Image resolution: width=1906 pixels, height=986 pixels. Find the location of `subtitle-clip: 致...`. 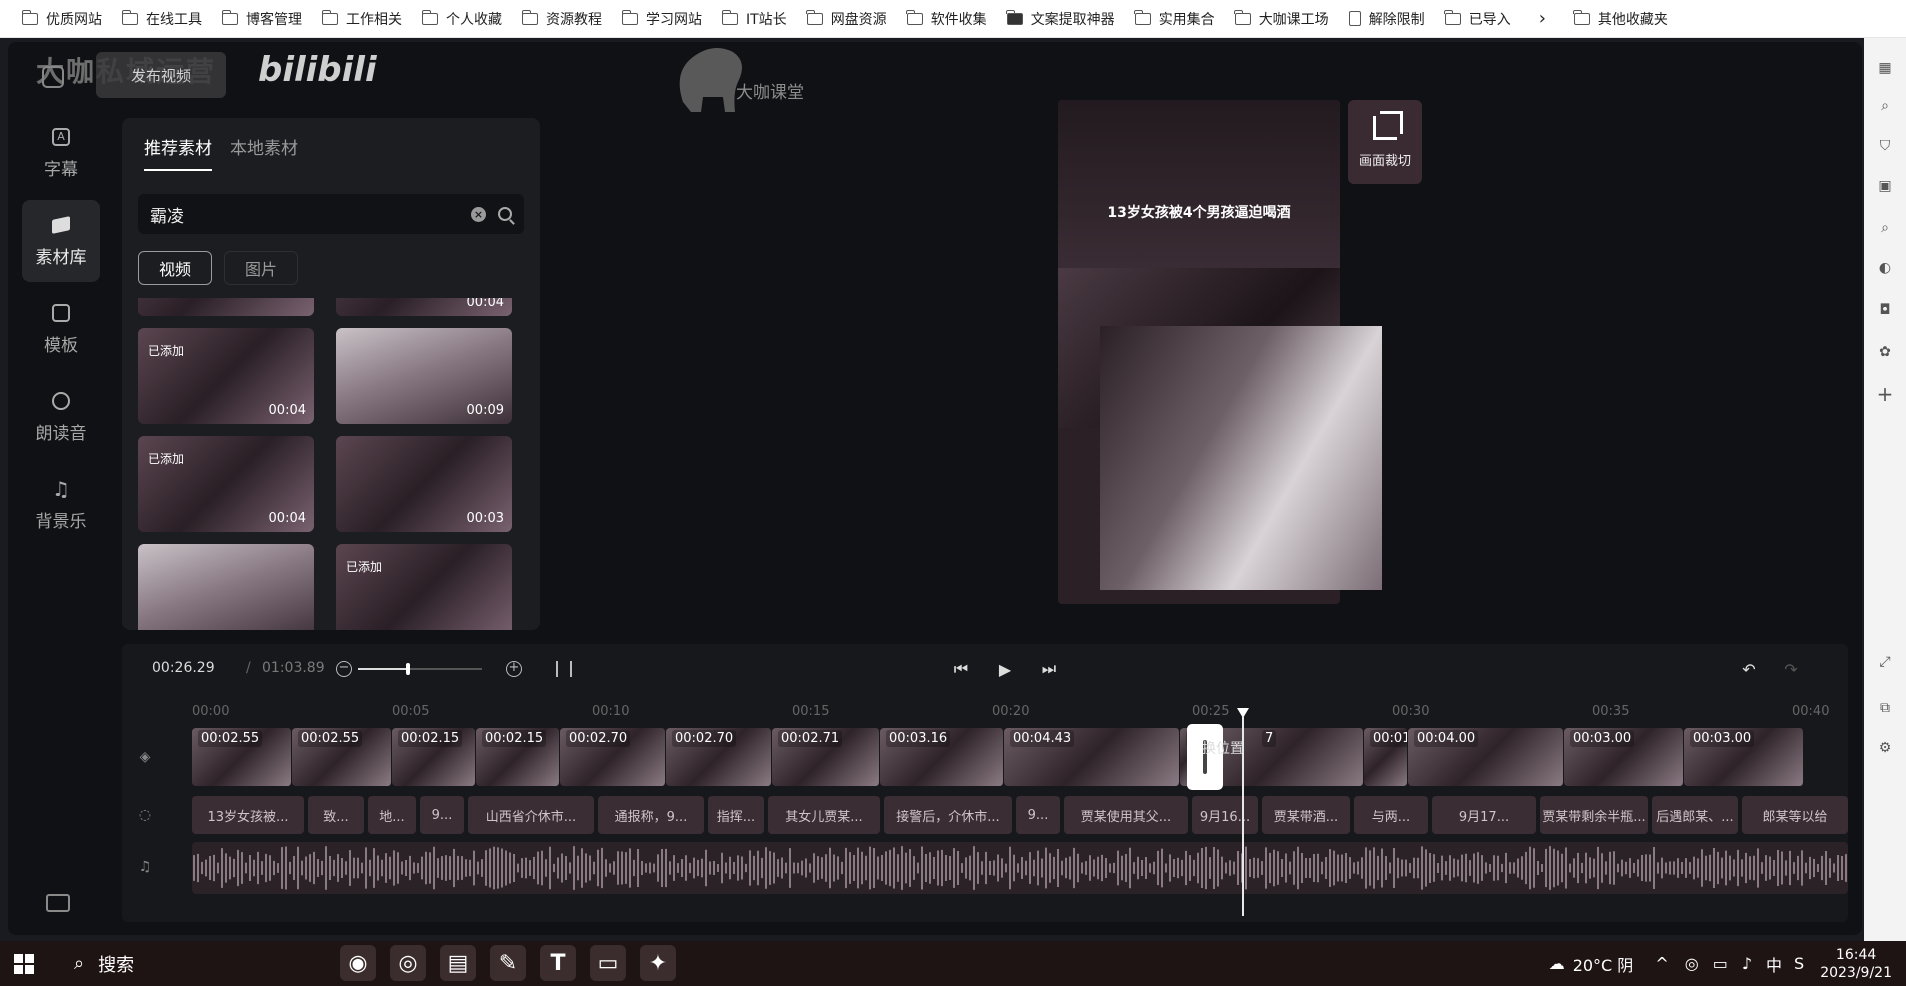

subtitle-clip: 致... is located at coordinates (336, 815).